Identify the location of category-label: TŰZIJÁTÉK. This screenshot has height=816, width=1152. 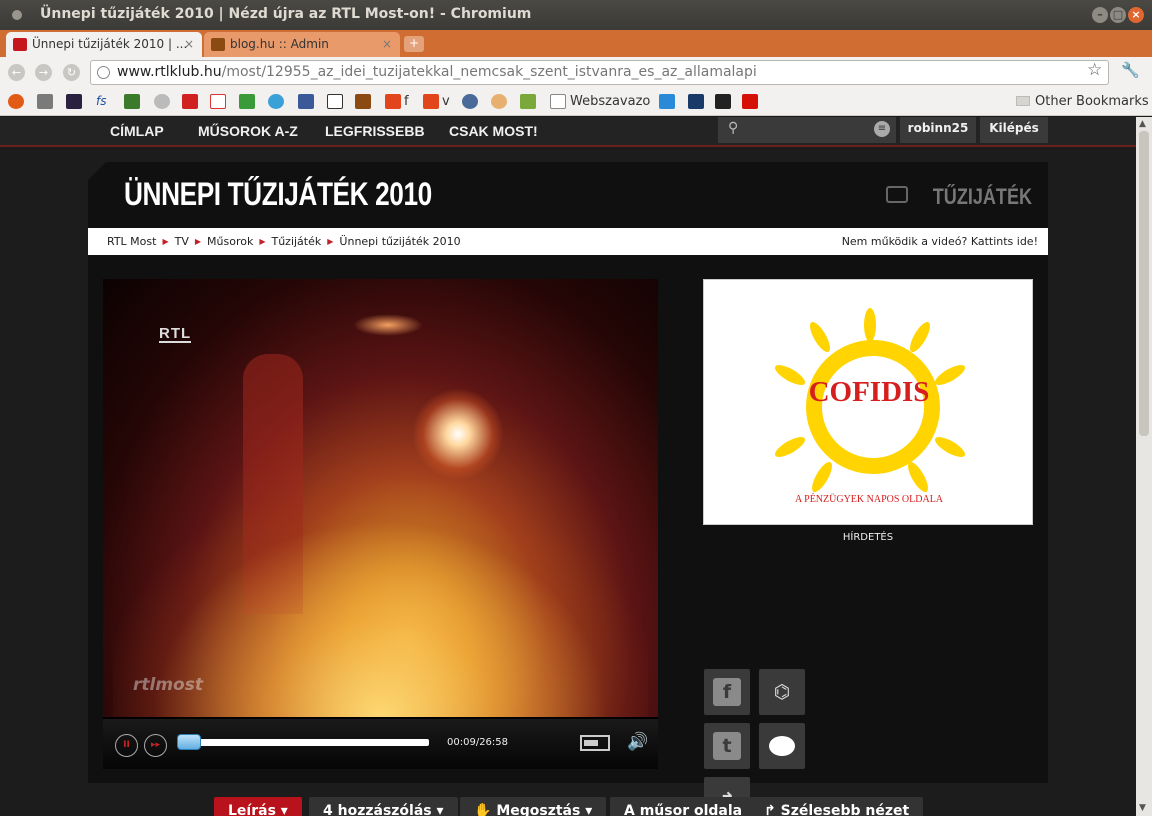
(982, 197).